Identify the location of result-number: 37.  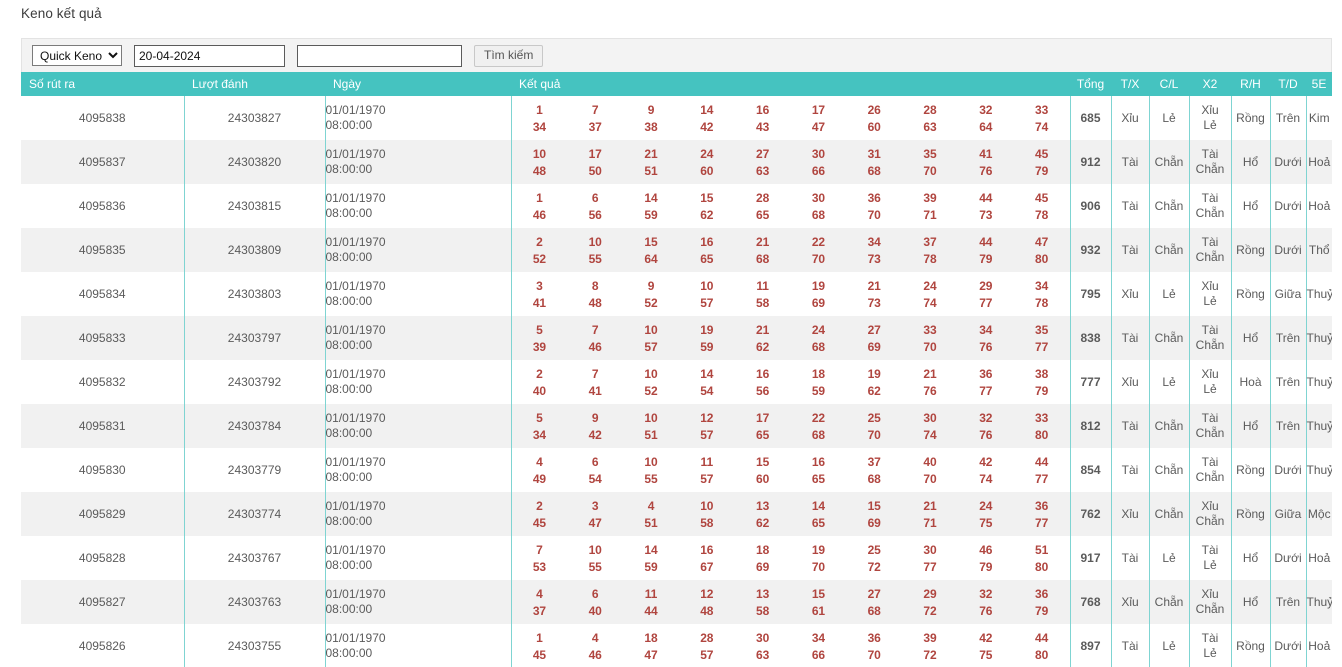
(874, 461).